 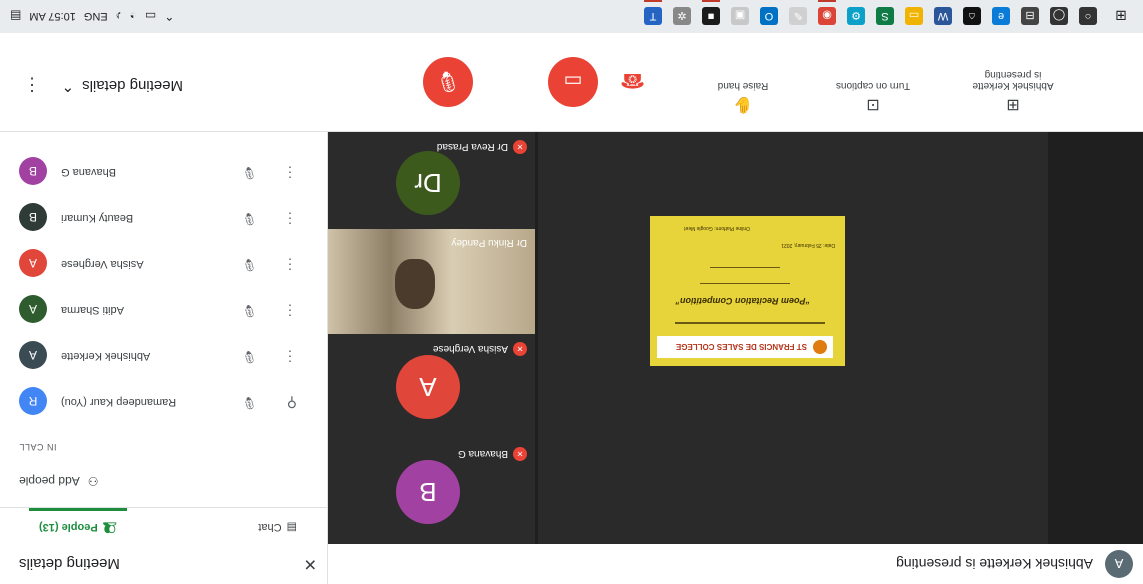 I want to click on doc-date: Date: 25 February, 2021, so click(x=808, y=245).